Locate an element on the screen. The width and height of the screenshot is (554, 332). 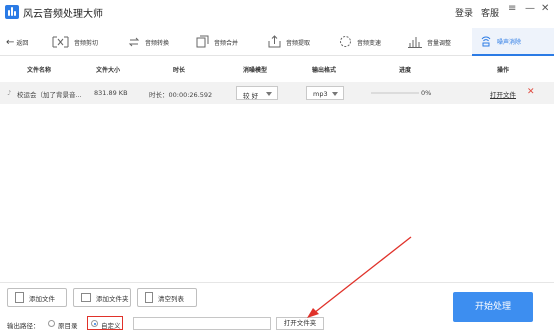
minimize-button: — is located at coordinates (530, 8).